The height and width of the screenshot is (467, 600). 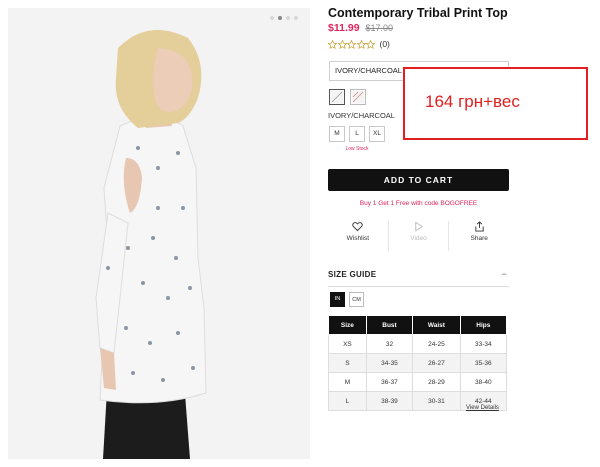 I want to click on table-cell: M, so click(x=347, y=382).